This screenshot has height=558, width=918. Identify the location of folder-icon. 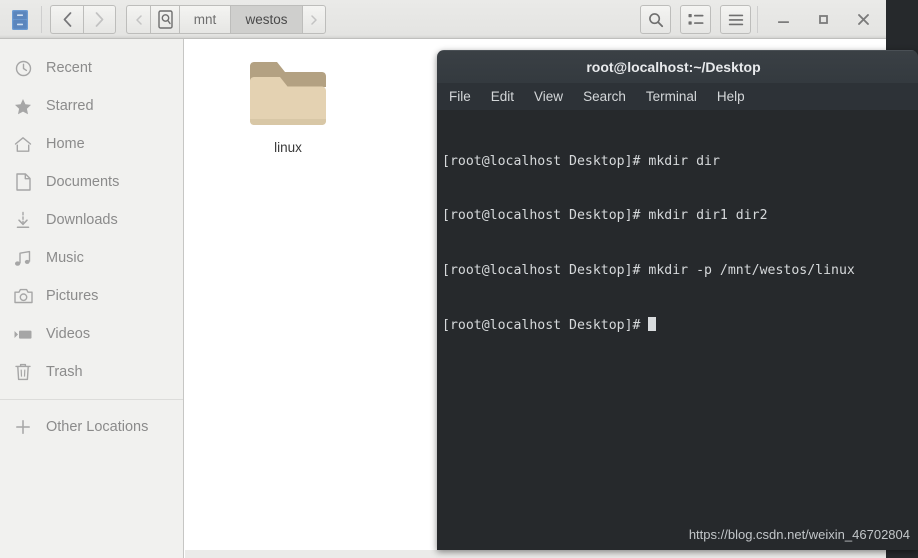
(288, 97).